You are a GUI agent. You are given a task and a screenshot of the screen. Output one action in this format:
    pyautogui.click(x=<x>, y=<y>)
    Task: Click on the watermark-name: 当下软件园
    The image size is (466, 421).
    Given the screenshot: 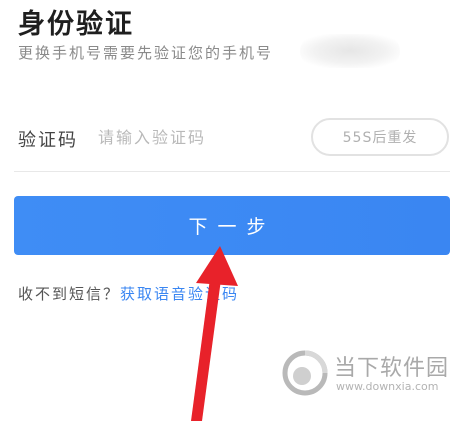 What is the action you would take?
    pyautogui.click(x=392, y=368)
    